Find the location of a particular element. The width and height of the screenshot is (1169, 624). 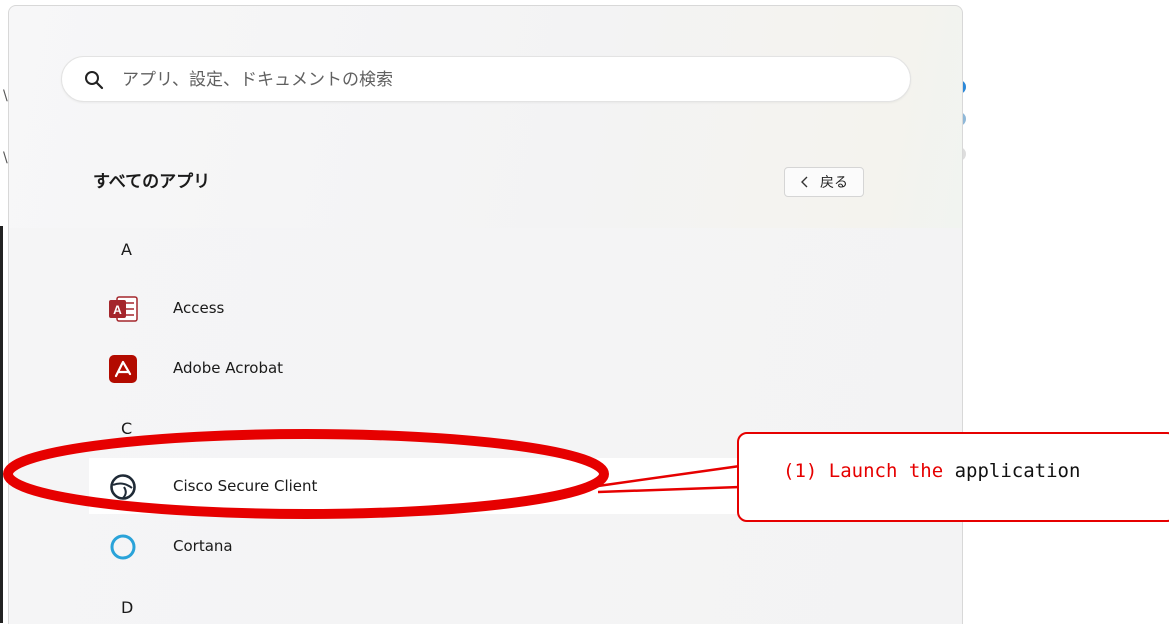

annotation-callout: (1) Launch the application is located at coordinates (953, 477).